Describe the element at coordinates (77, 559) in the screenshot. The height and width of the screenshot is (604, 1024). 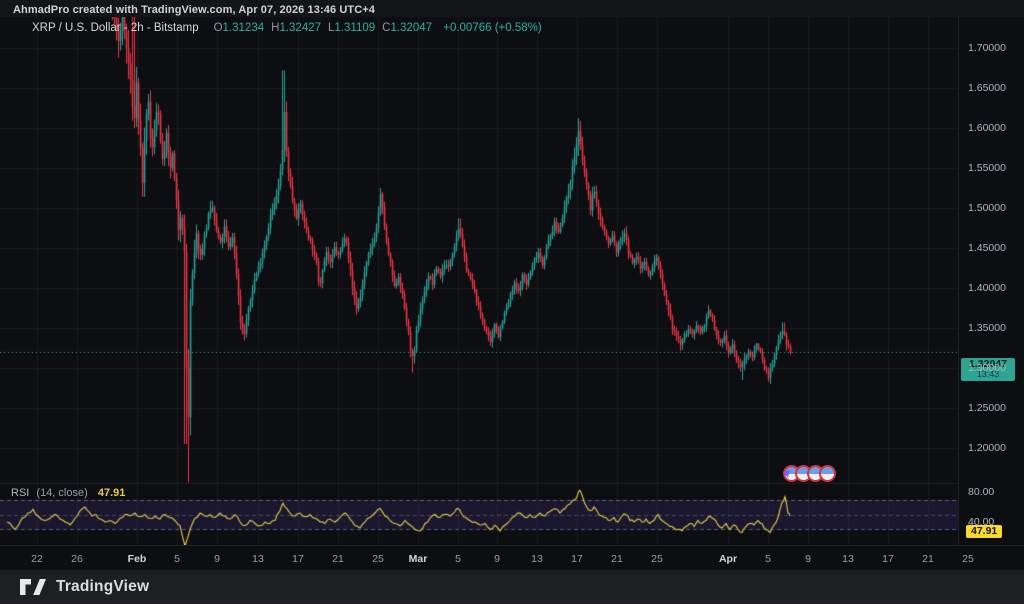
I see `time-tick-label: 26` at that location.